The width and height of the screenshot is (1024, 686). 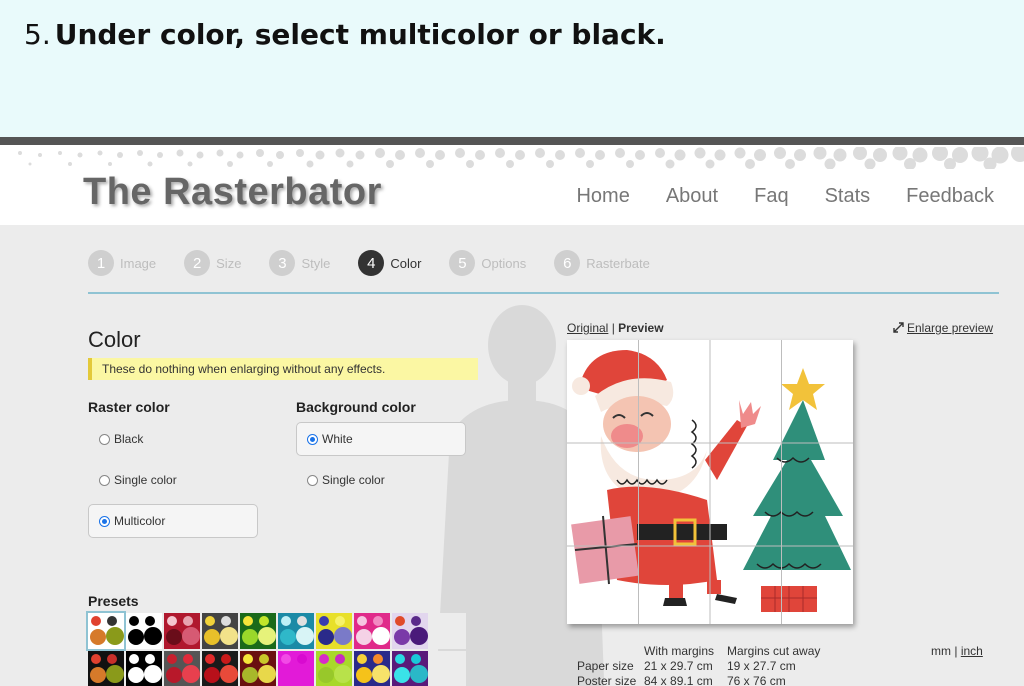 I want to click on instruction-step-number: 5., so click(x=37, y=34).